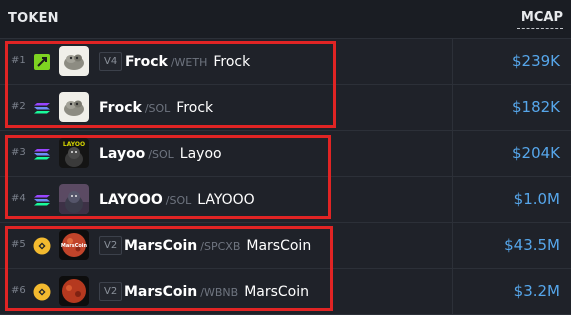 This screenshot has width=571, height=315. Describe the element at coordinates (532, 245) in the screenshot. I see `mcap-value: $43.5M` at that location.